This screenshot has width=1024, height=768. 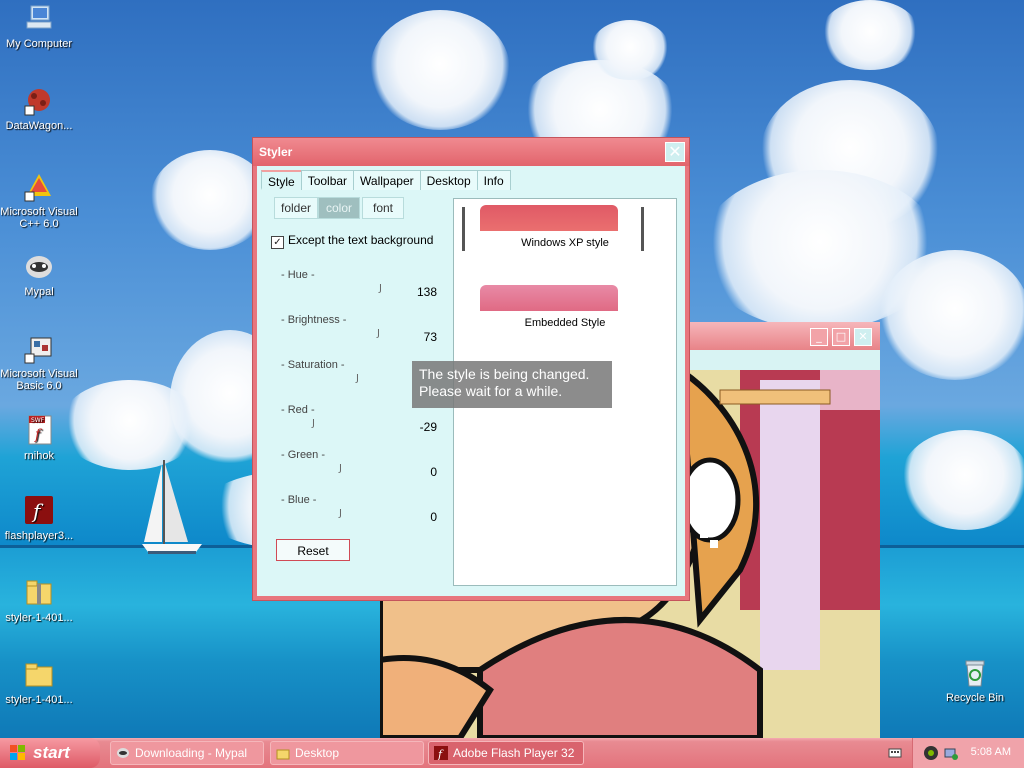 I want to click on saturation-label: - Saturation -, so click(x=313, y=365).